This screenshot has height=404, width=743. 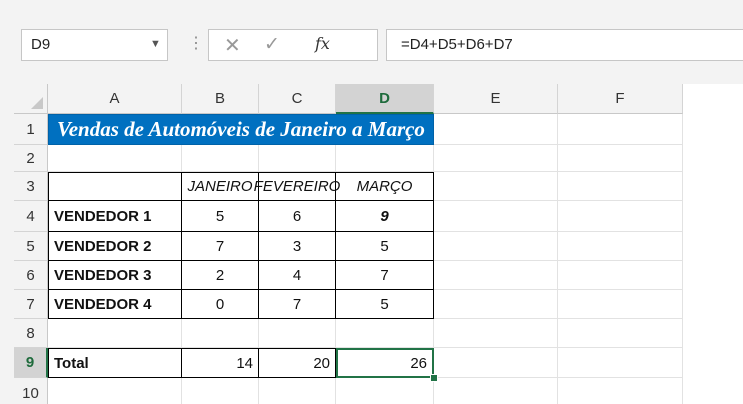 I want to click on enter-checkmark-icon: ✓, so click(x=272, y=44).